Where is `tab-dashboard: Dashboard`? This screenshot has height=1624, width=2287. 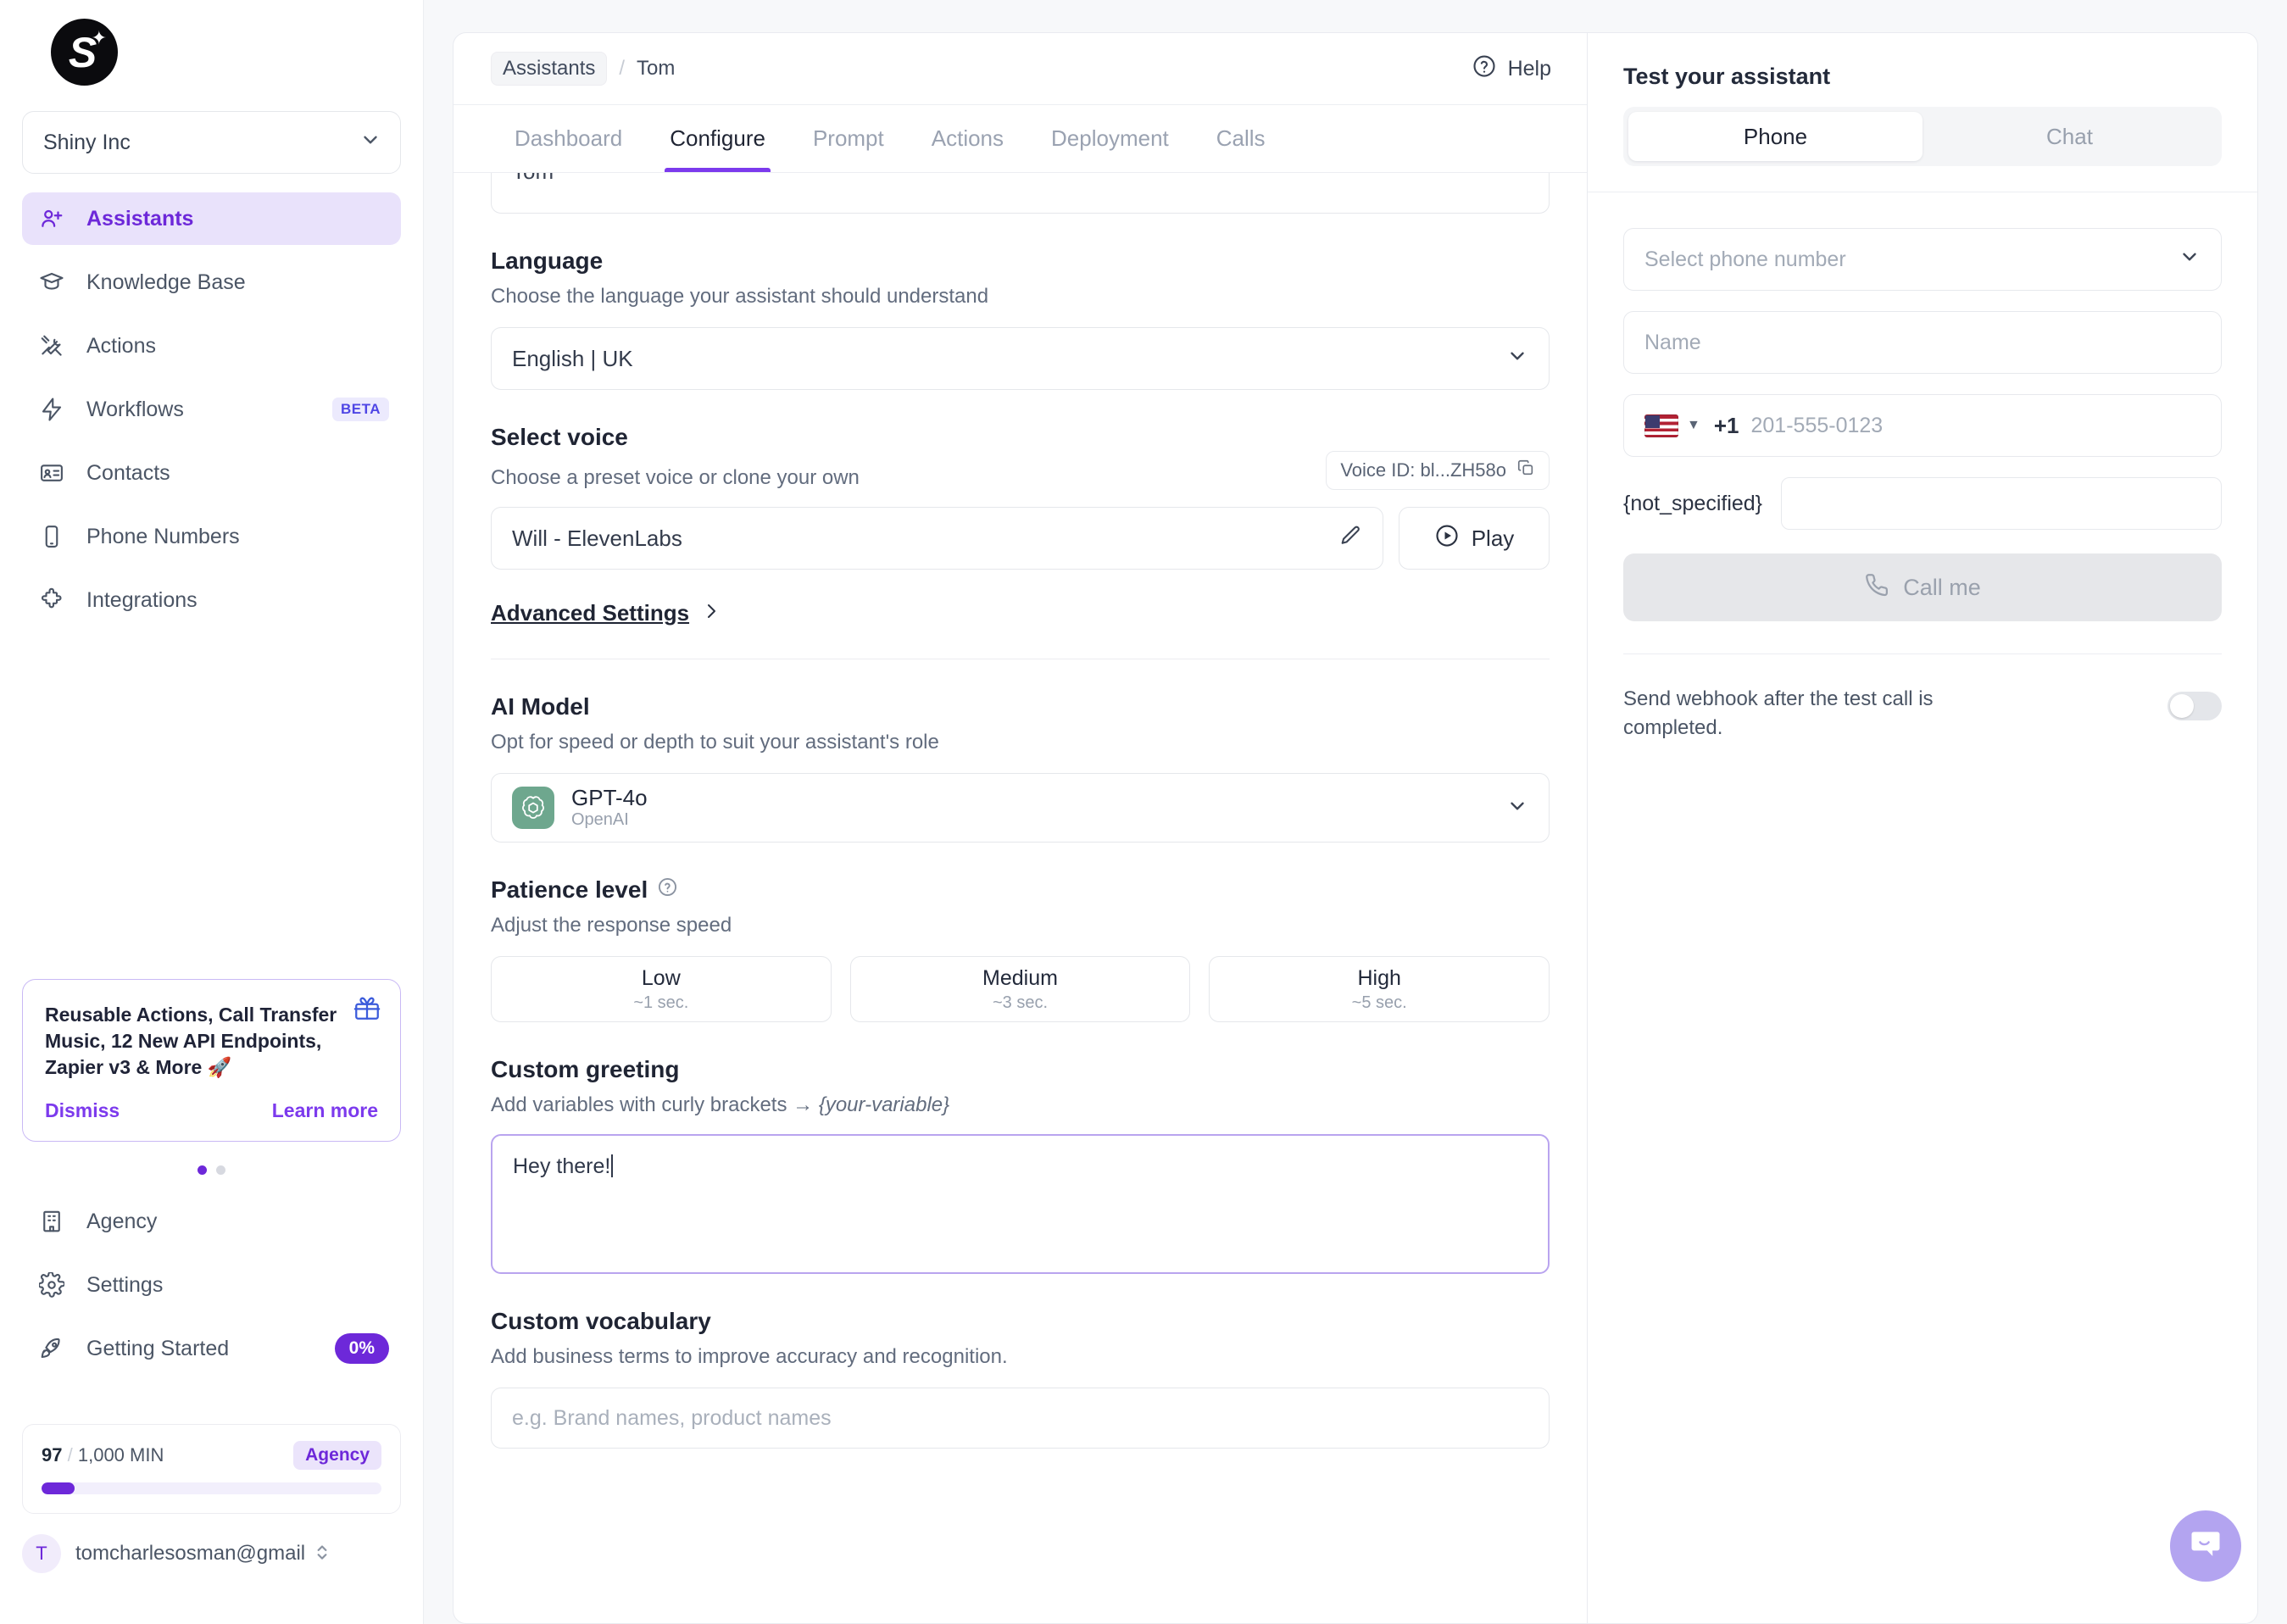
tab-dashboard: Dashboard is located at coordinates (568, 138).